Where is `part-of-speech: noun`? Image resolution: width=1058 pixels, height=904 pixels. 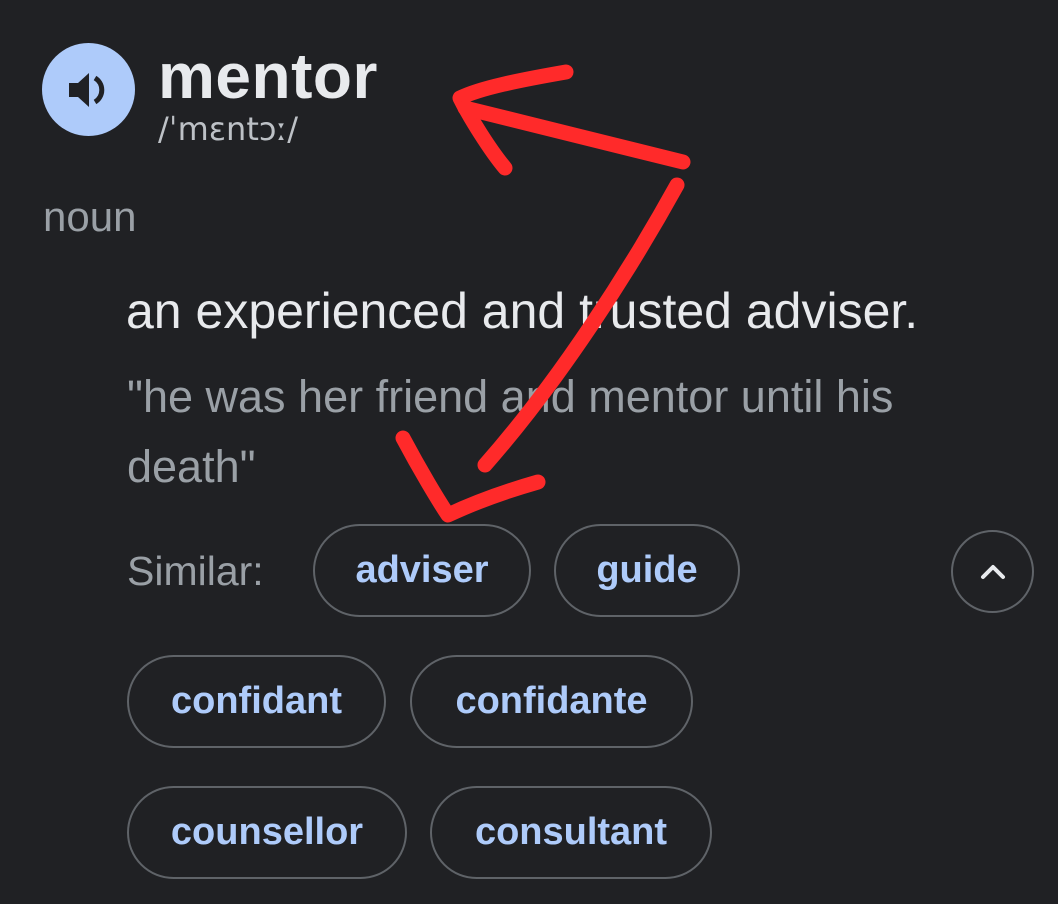
part-of-speech: noun is located at coordinates (90, 216).